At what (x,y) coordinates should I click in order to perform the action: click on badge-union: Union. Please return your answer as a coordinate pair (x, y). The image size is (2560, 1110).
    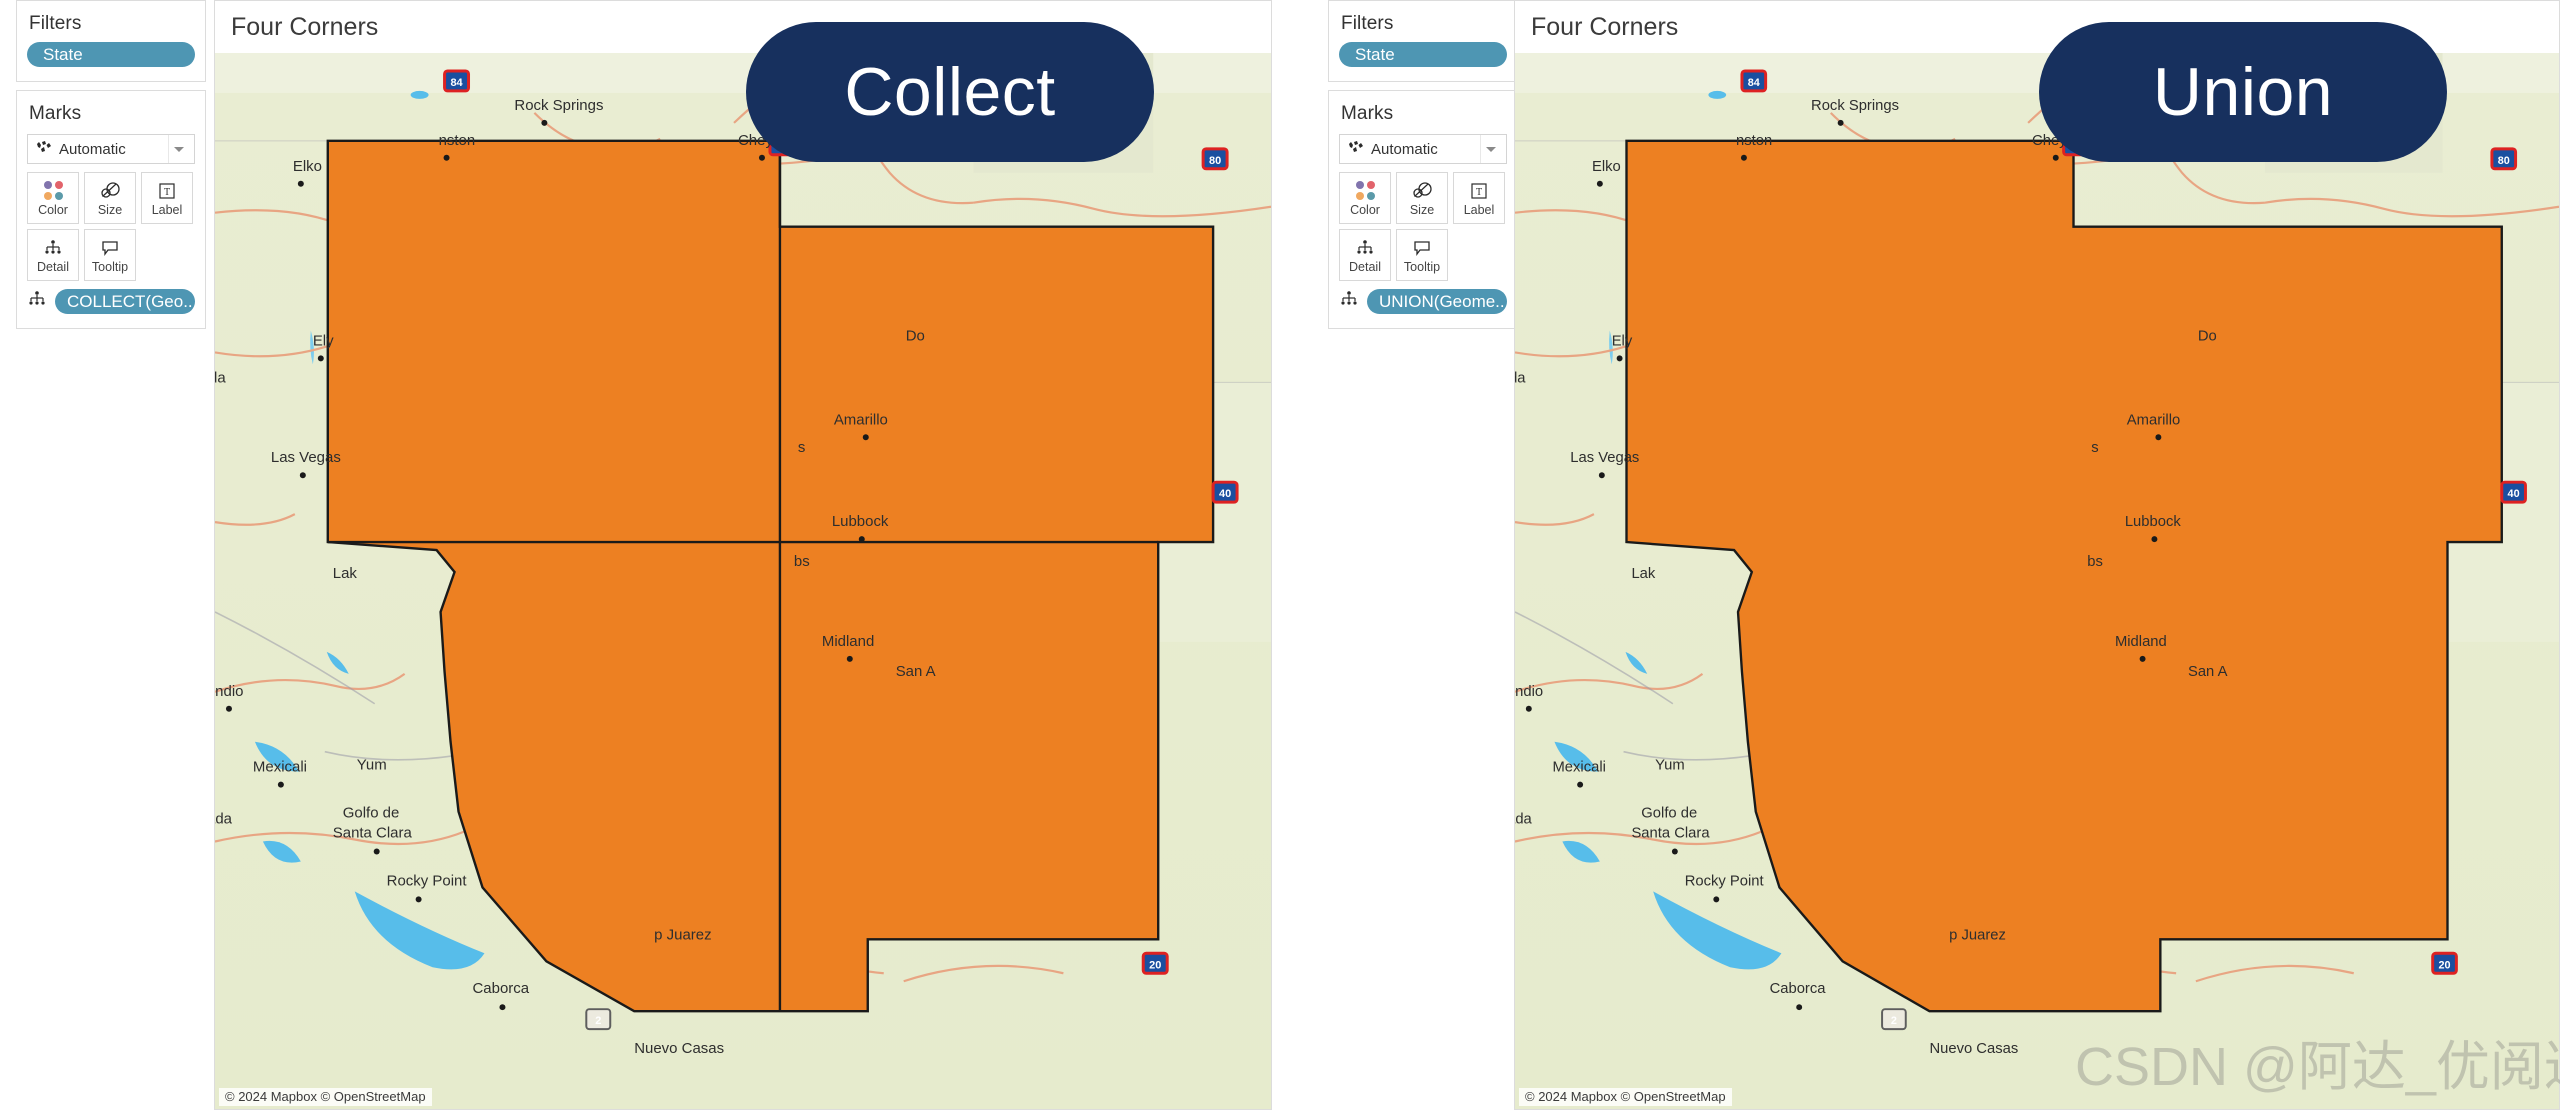
    Looking at the image, I should click on (2243, 92).